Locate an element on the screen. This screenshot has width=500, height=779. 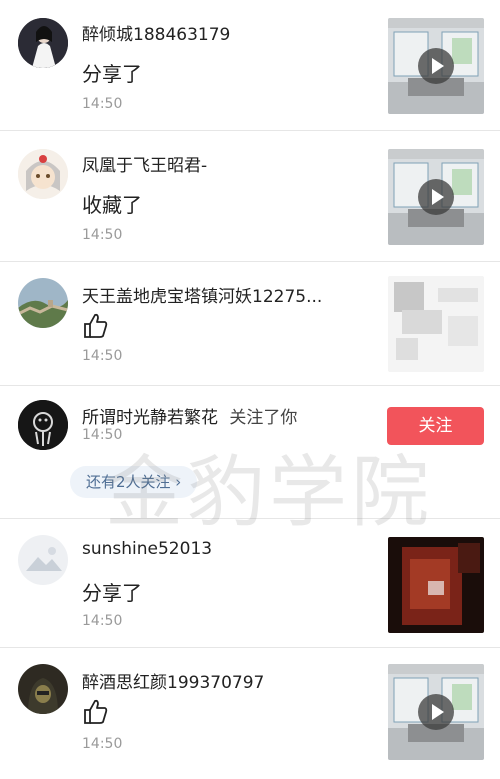
hooded-avatar-icon is located at coordinates (43, 689).